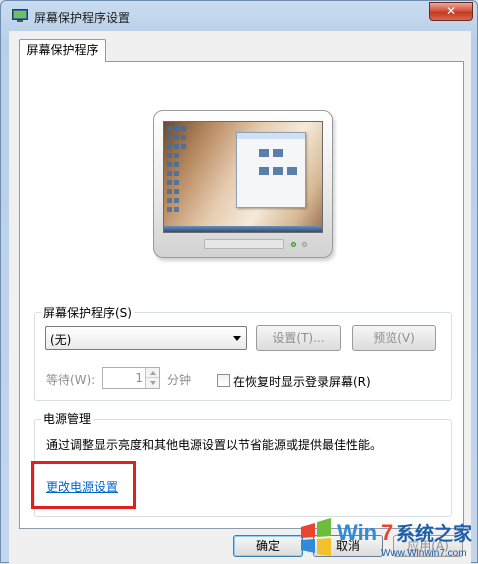 Image resolution: width=478 pixels, height=564 pixels. What do you see at coordinates (302, 381) in the screenshot?
I see `resume-login-label: 在恢复时显示登录屏幕(R)` at bounding box center [302, 381].